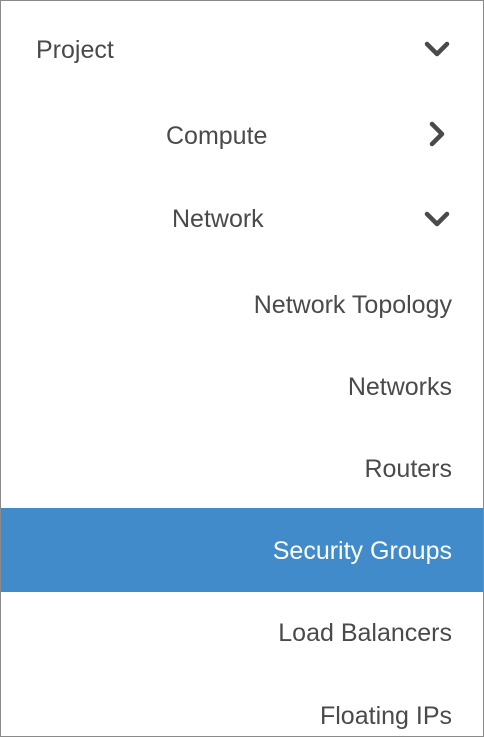  Describe the element at coordinates (242, 48) in the screenshot. I see `sidebar-section-project: Project` at that location.